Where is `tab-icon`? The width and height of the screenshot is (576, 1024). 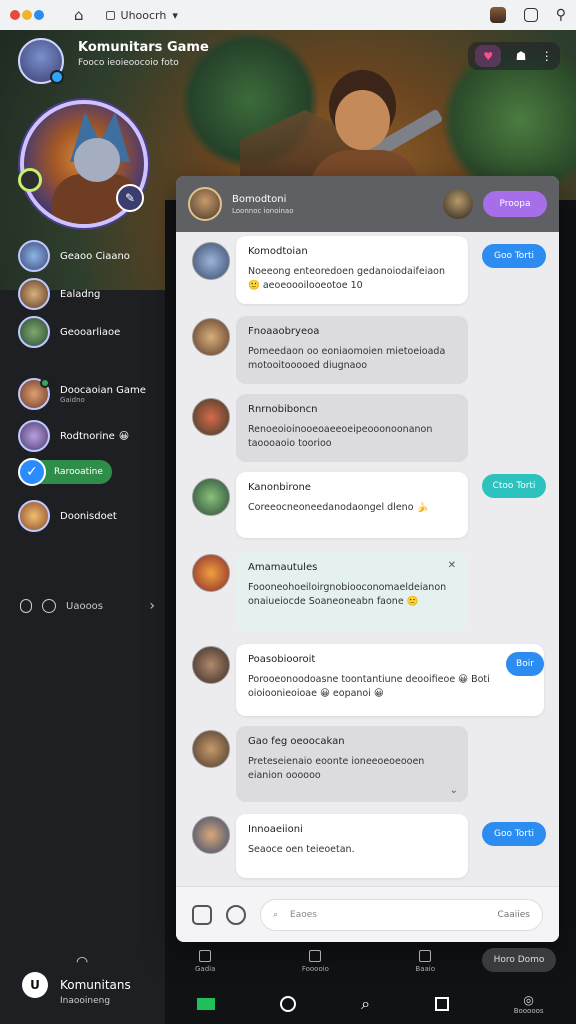 tab-icon is located at coordinates (110, 15).